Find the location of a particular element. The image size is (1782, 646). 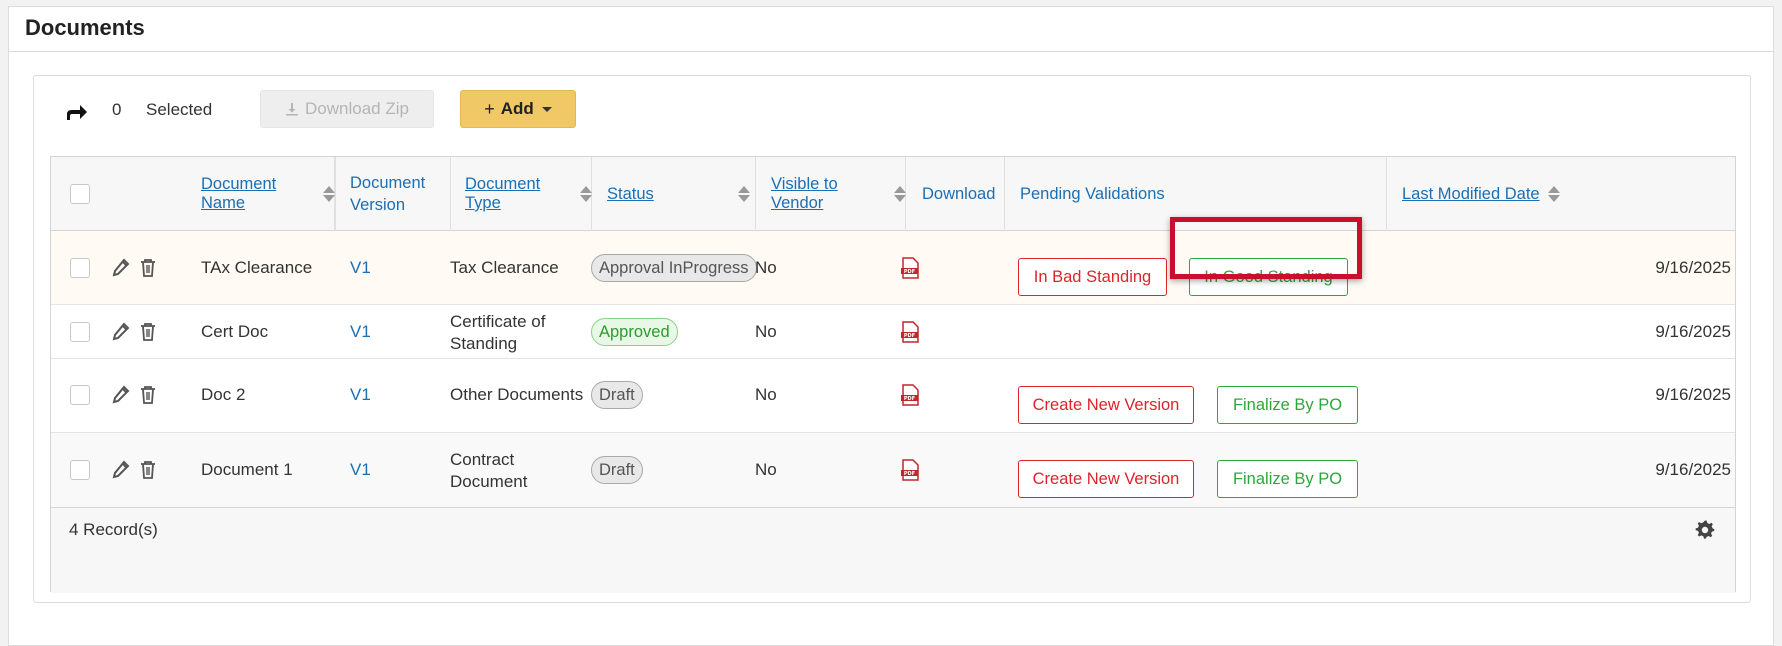

selected-count: 0 is located at coordinates (117, 109).